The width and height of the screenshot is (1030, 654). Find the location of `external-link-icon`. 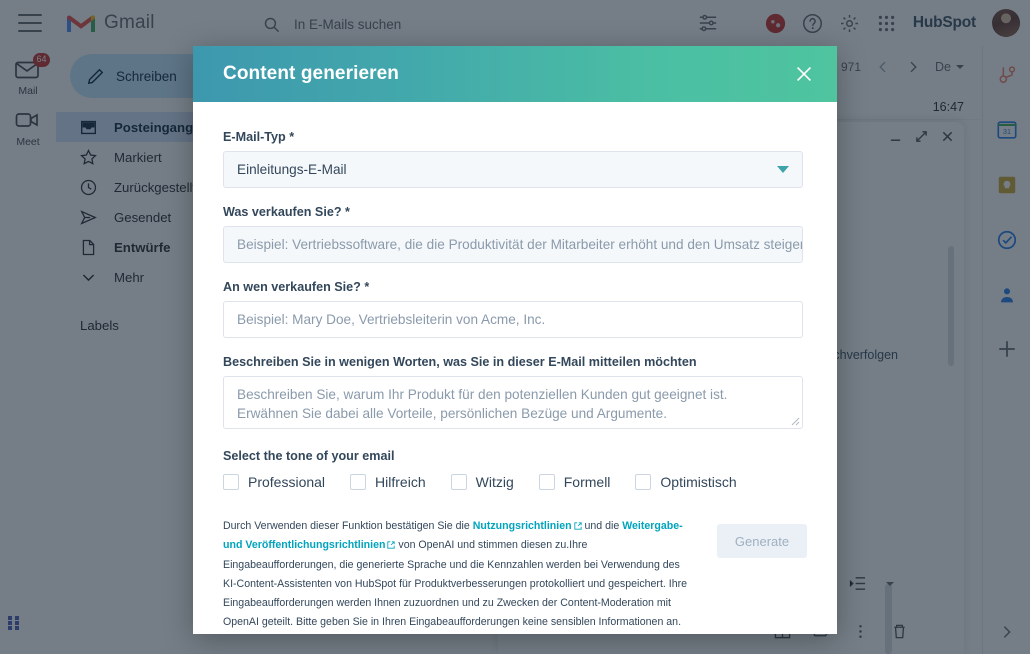

external-link-icon is located at coordinates (577, 526).